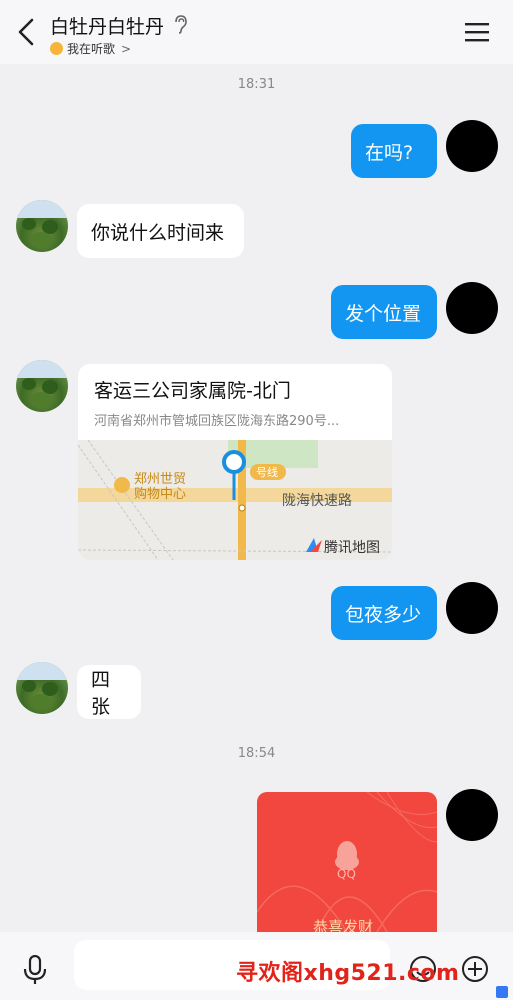 The image size is (513, 1000). What do you see at coordinates (160, 494) in the screenshot?
I see `map-label-mall-2: 购物中心` at bounding box center [160, 494].